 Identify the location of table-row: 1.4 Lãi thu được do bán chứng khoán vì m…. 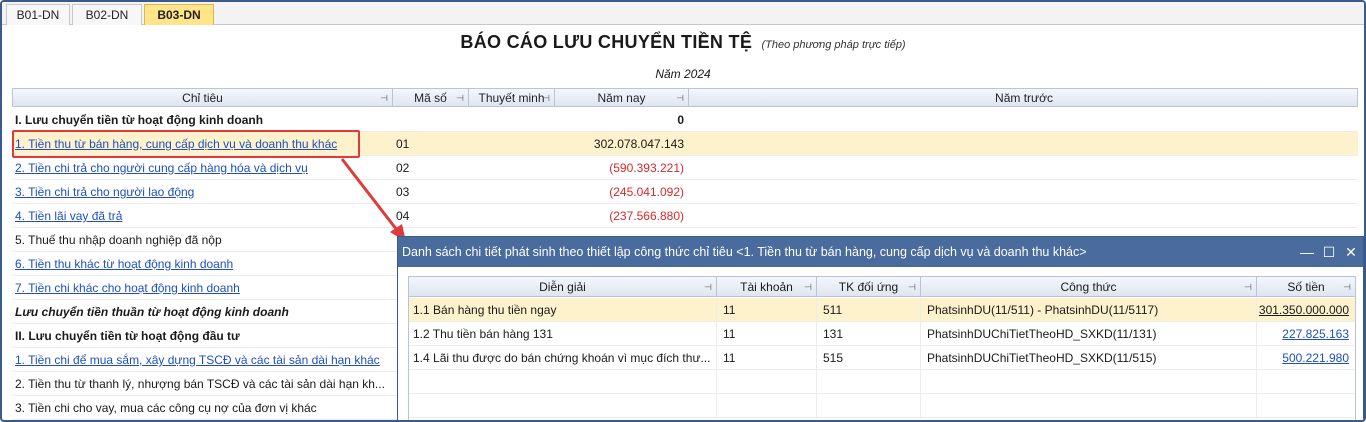
(882, 358).